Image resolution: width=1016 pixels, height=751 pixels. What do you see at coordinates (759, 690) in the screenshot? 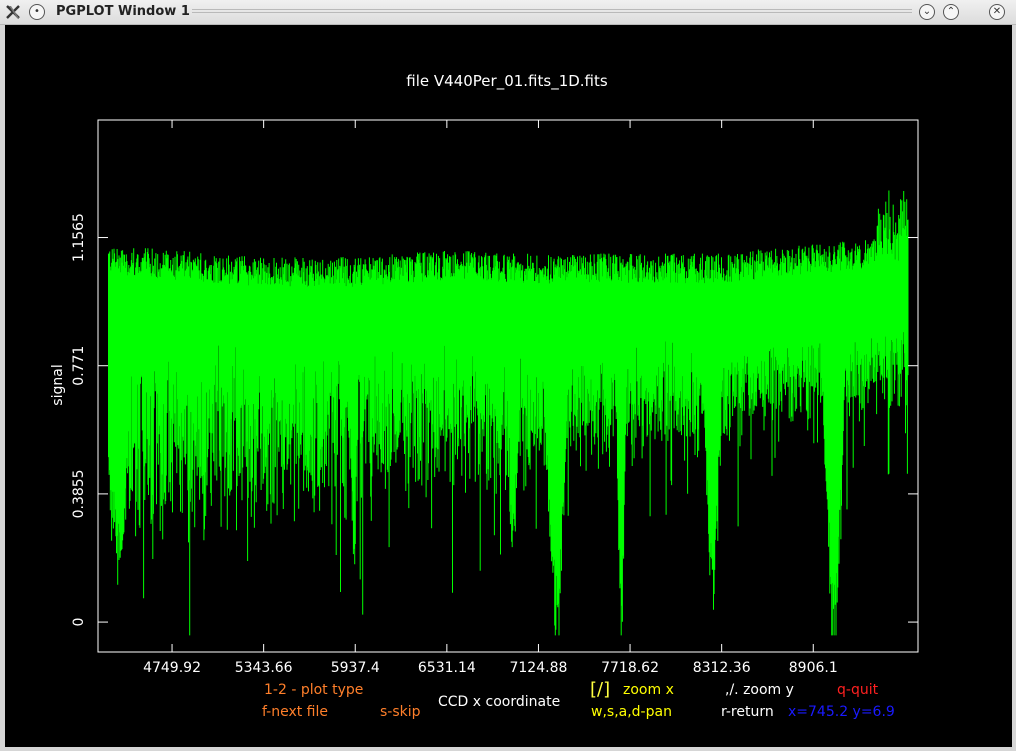
I see `status-zoom-y: ,/. zoom y` at bounding box center [759, 690].